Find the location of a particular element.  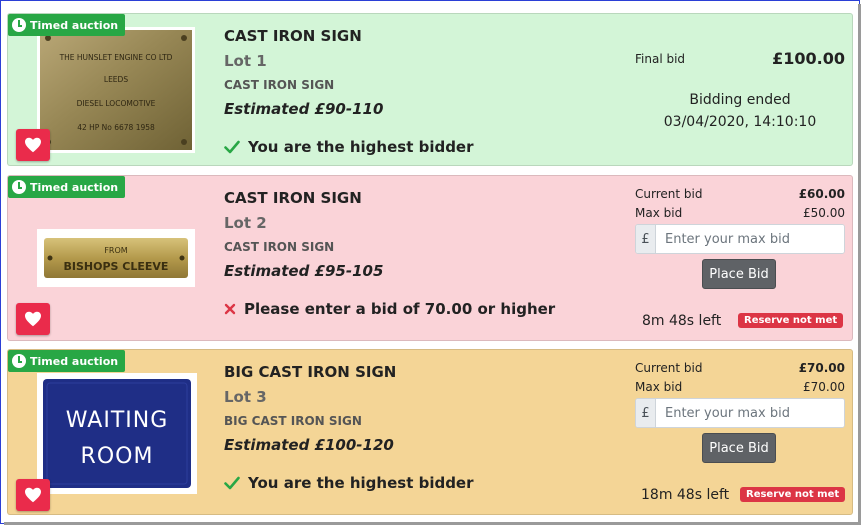

max-bid-value: £70.00 is located at coordinates (824, 387).